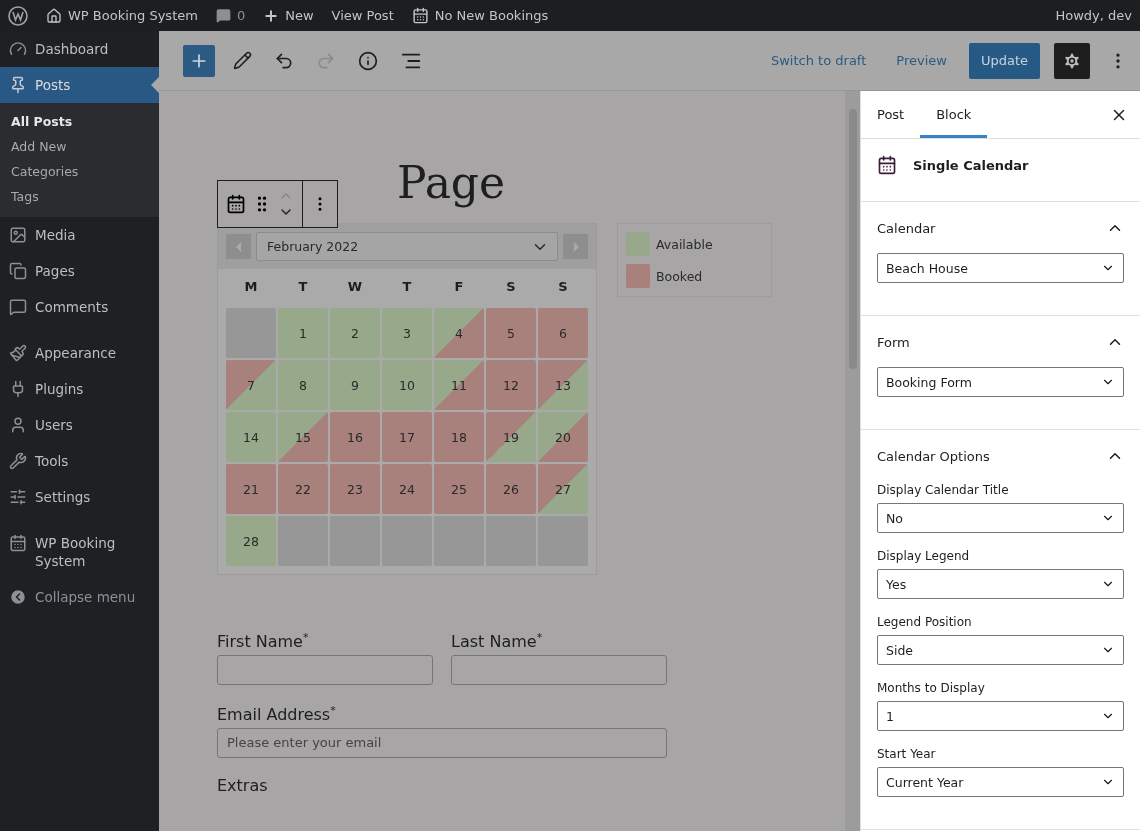 The height and width of the screenshot is (831, 1140). Describe the element at coordinates (18, 15) in the screenshot. I see `wordpress-logo` at that location.